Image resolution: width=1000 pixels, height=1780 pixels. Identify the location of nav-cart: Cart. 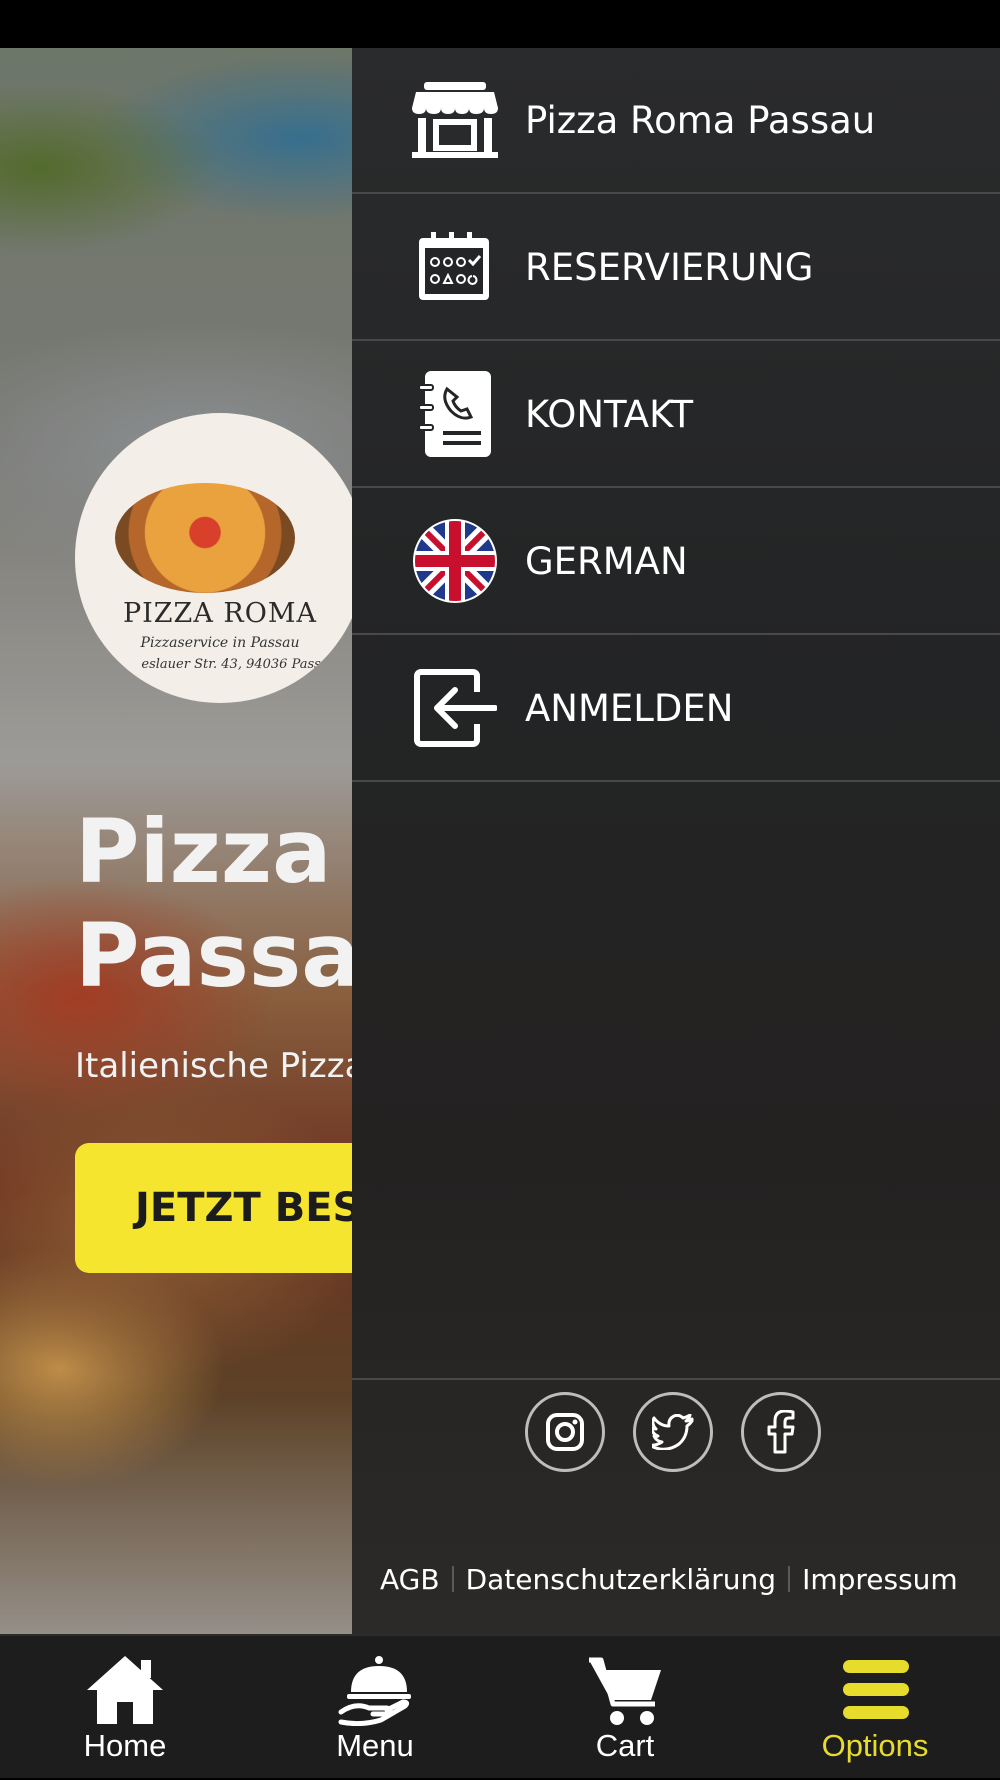
(625, 1708).